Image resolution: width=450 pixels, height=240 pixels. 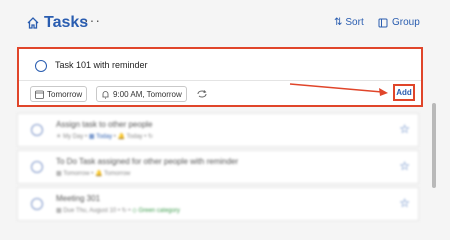 I want to click on repeat-icon, so click(x=202, y=94).